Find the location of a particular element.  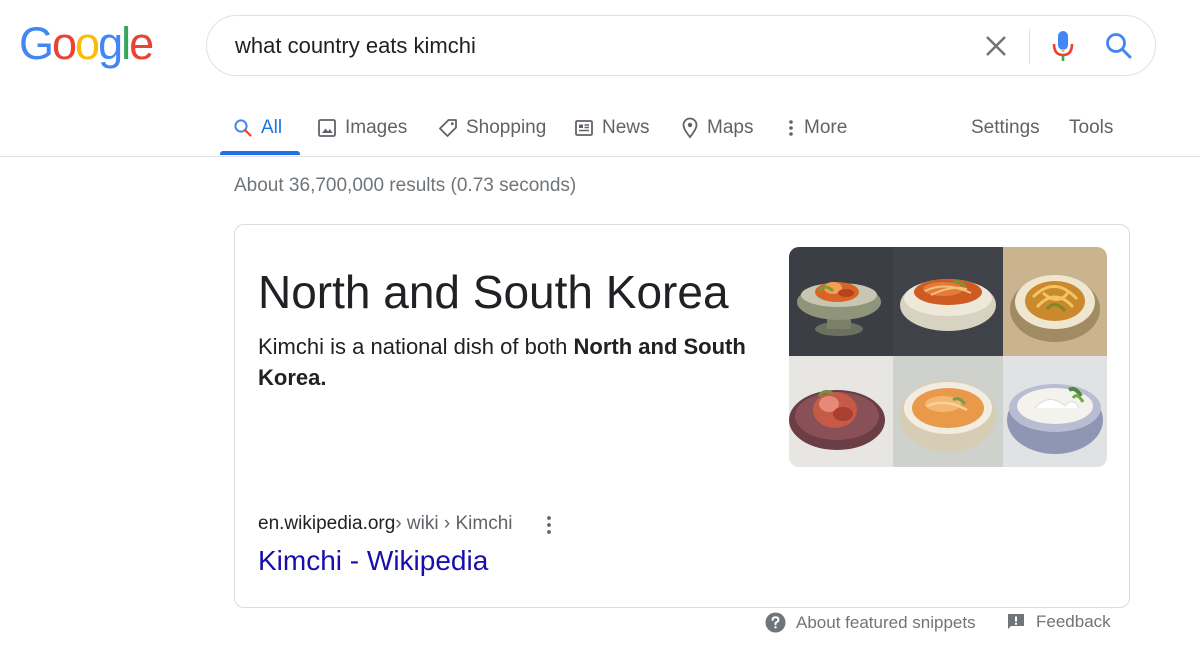

tab-label: News is located at coordinates (626, 127).